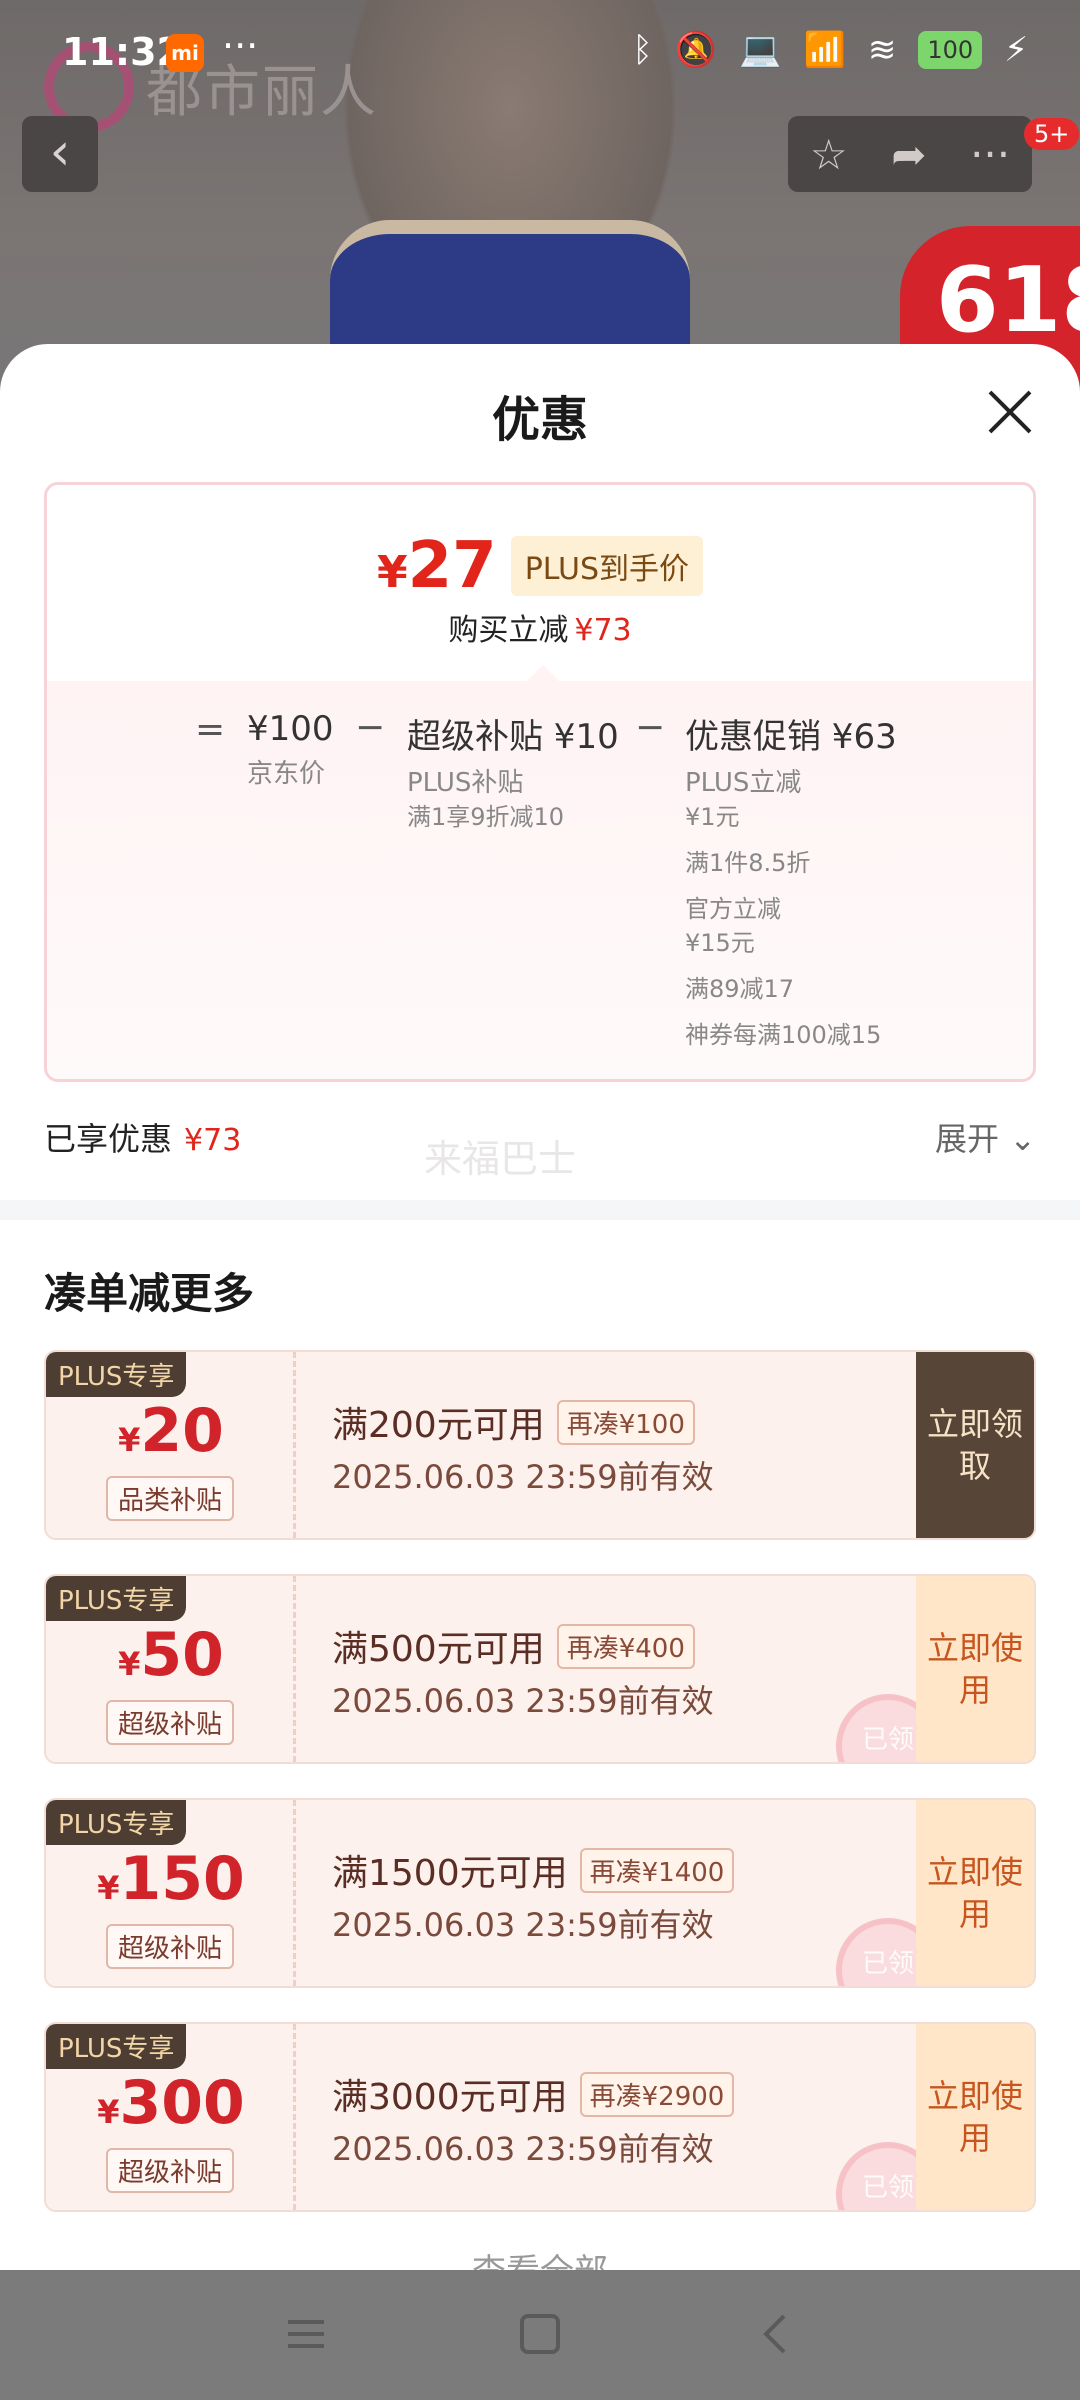 The image size is (1080, 2400). Describe the element at coordinates (240, 46) in the screenshot. I see `status-more: ···` at that location.